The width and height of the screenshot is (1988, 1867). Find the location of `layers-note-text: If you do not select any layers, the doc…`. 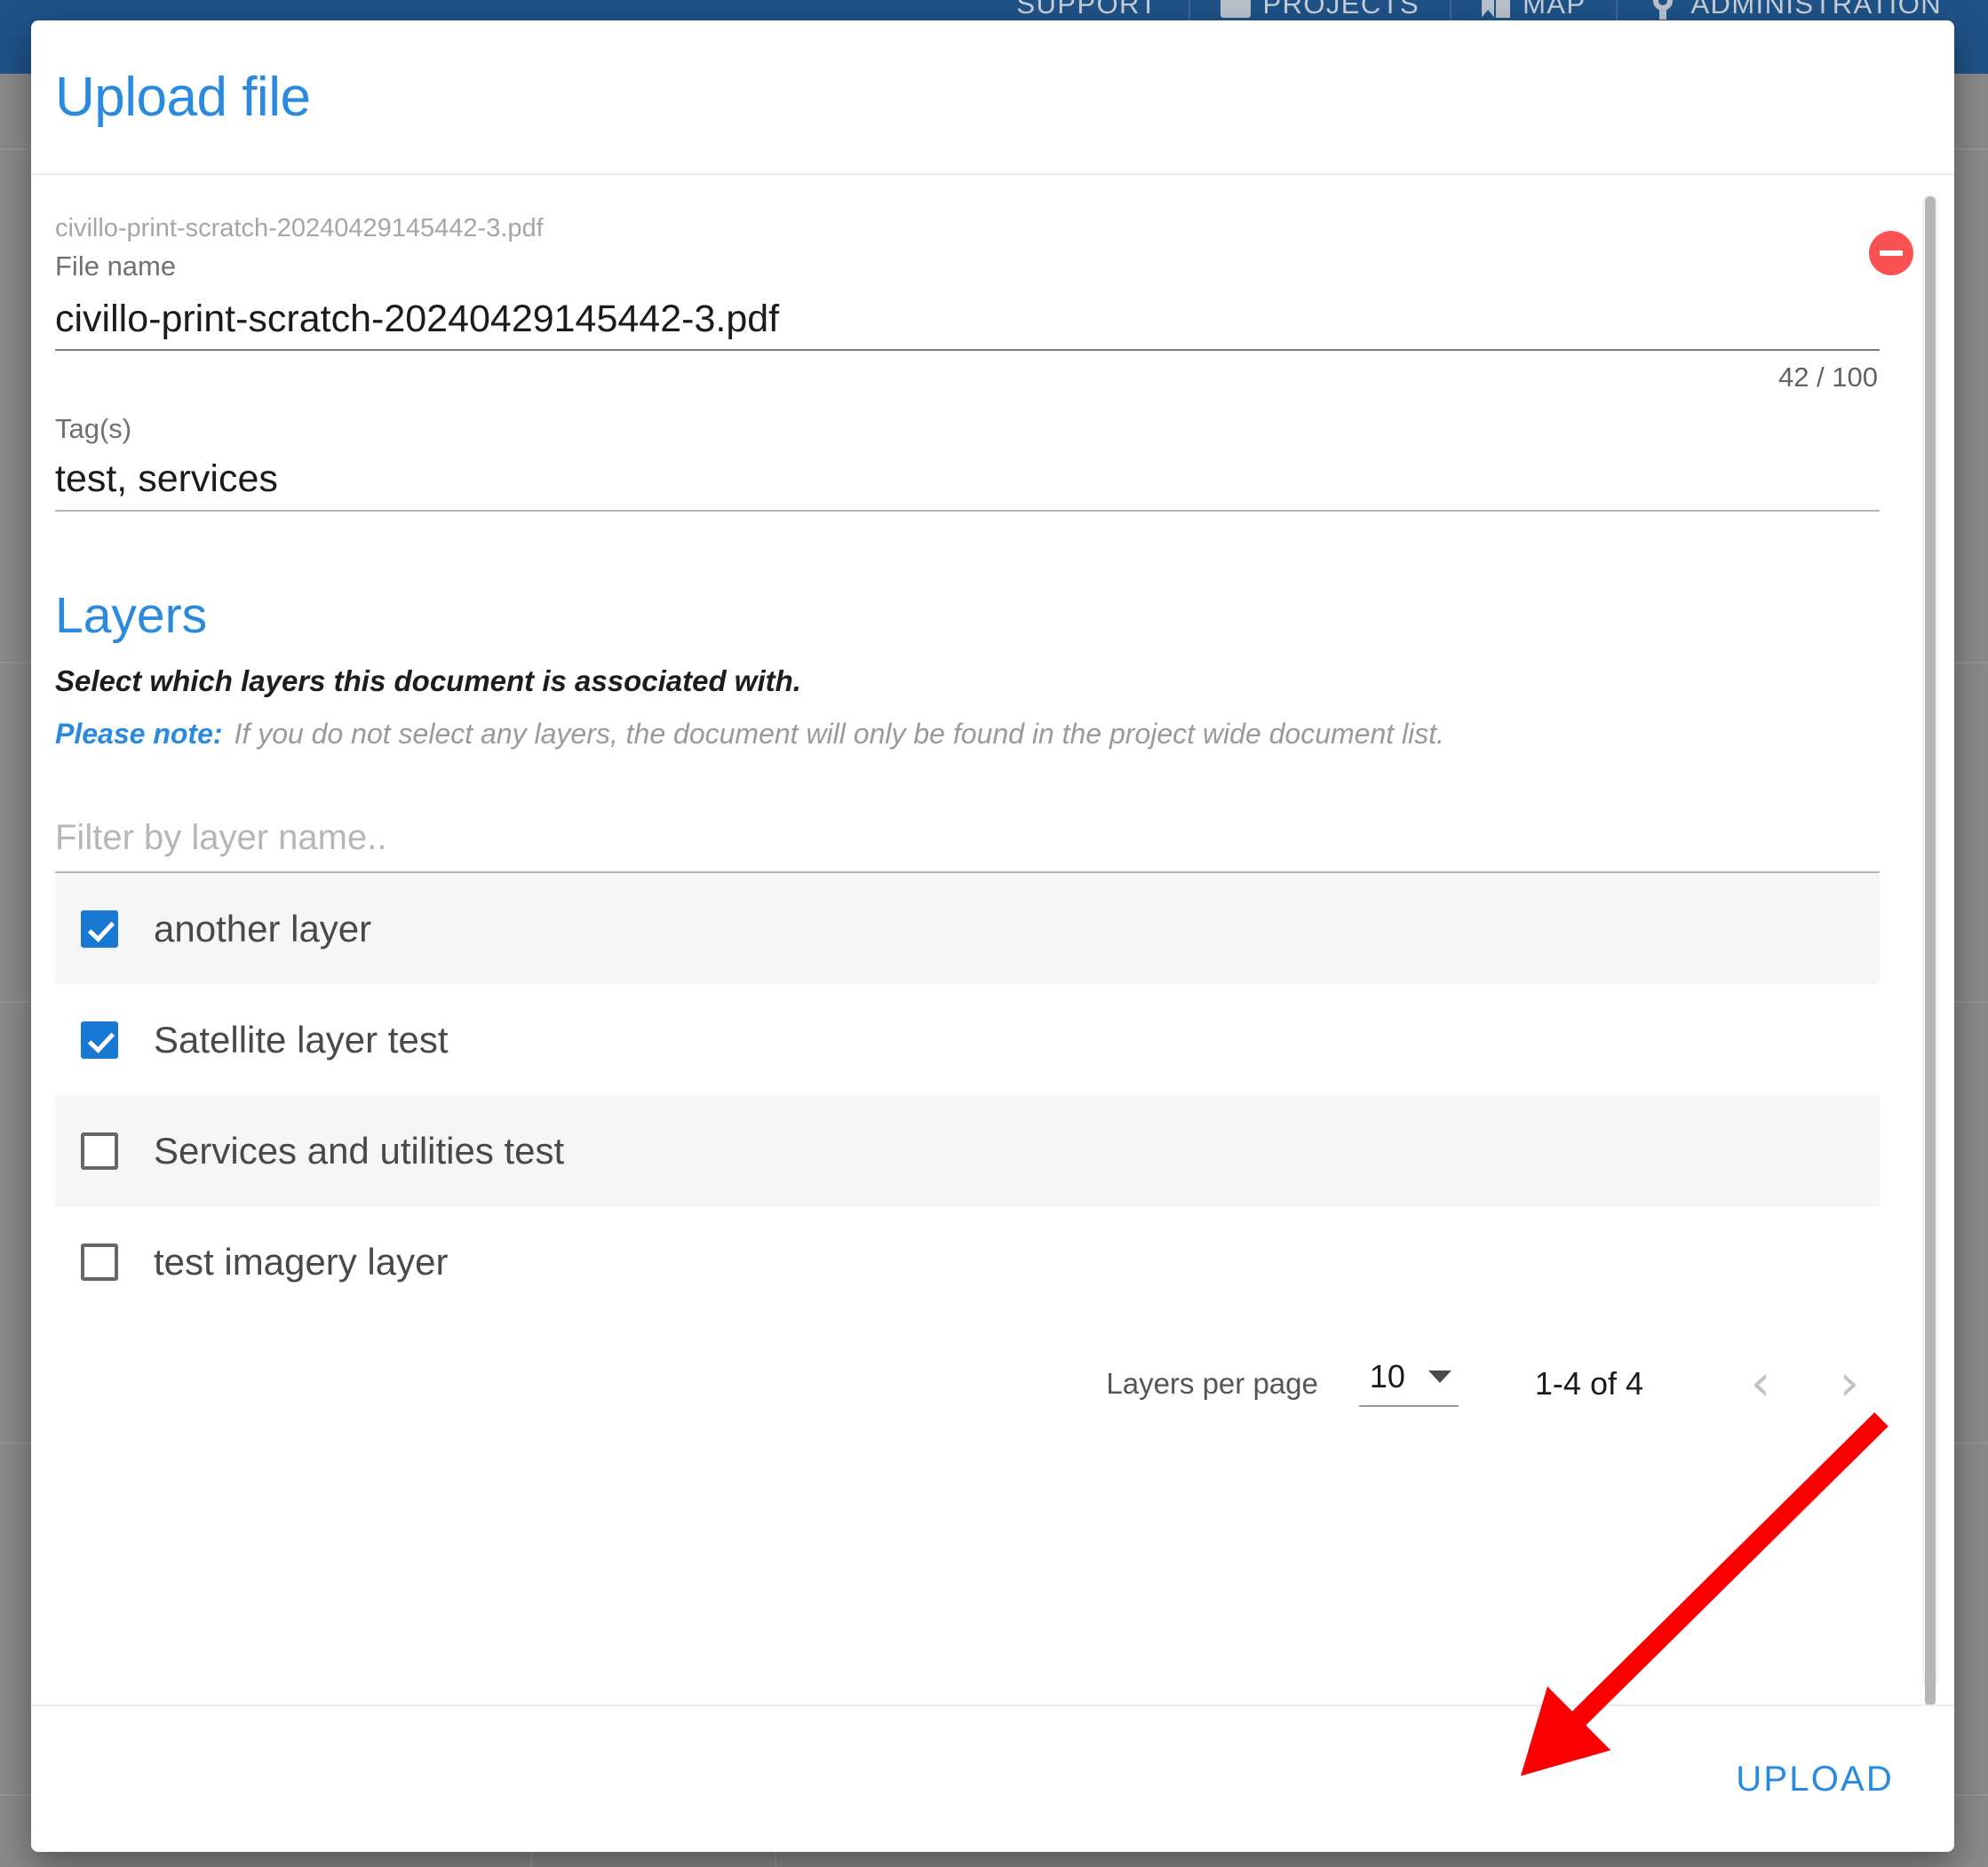

layers-note-text: If you do not select any layers, the doc… is located at coordinates (839, 734).